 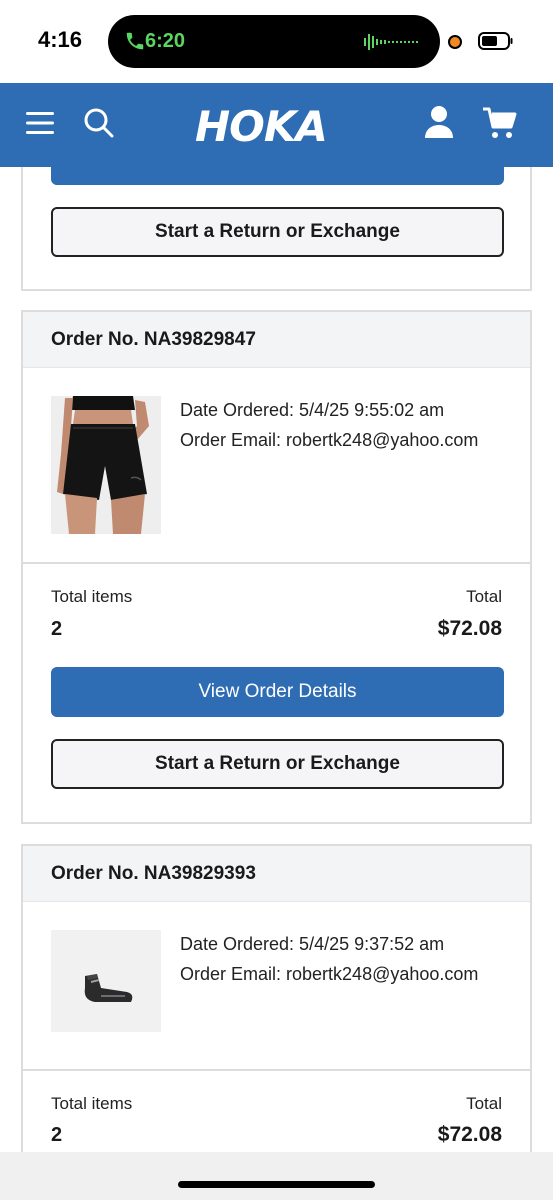 What do you see at coordinates (153, 339) in the screenshot?
I see `order-number: Order No. NA39829847` at bounding box center [153, 339].